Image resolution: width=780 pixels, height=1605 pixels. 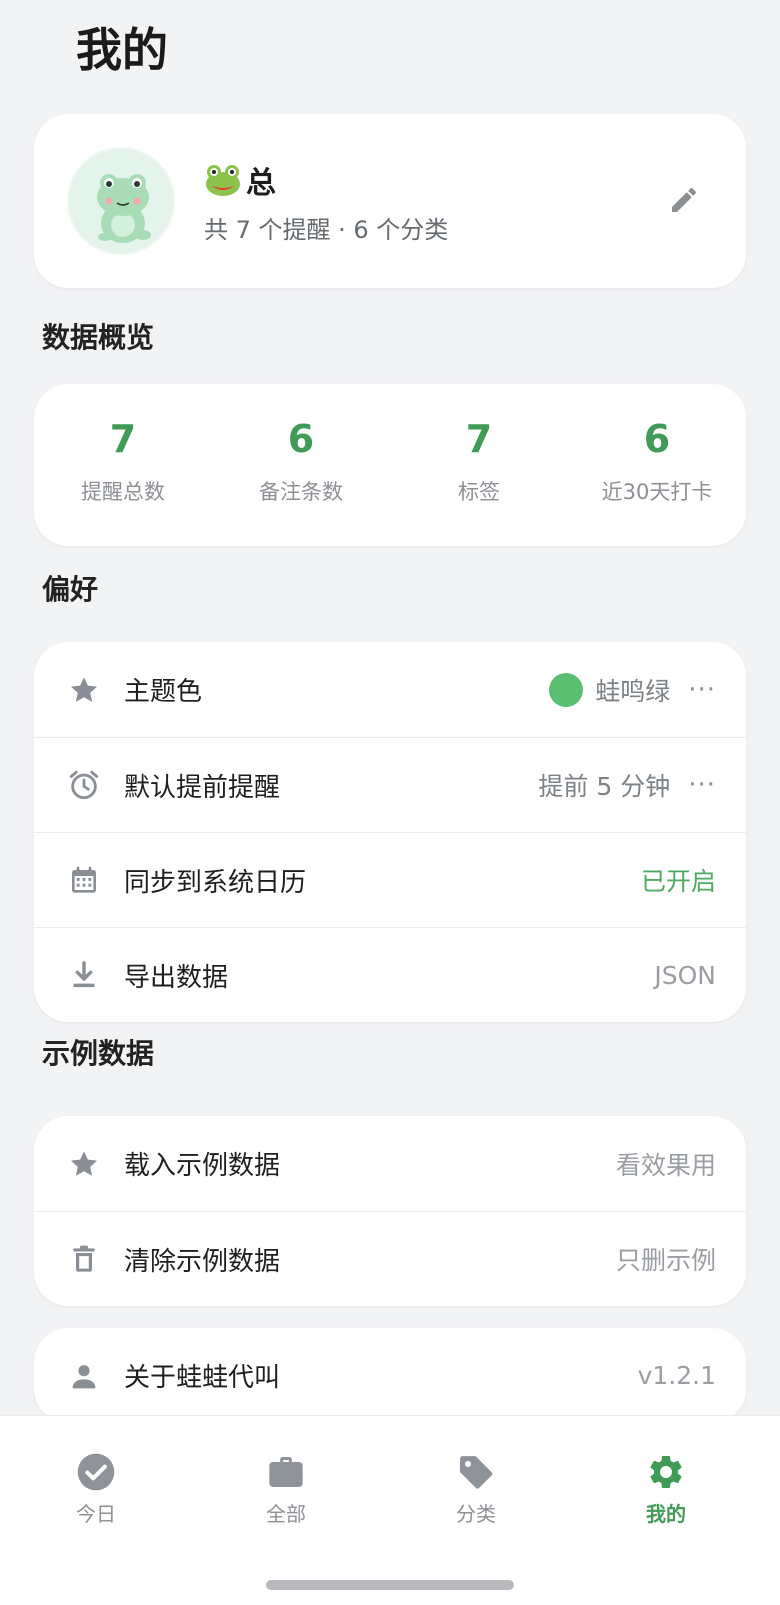 What do you see at coordinates (476, 1472) in the screenshot?
I see `tag-icon` at bounding box center [476, 1472].